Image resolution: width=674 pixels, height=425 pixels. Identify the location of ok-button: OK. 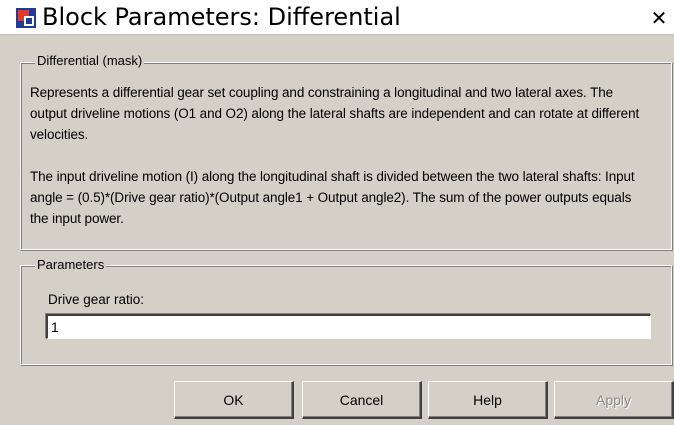
(234, 400).